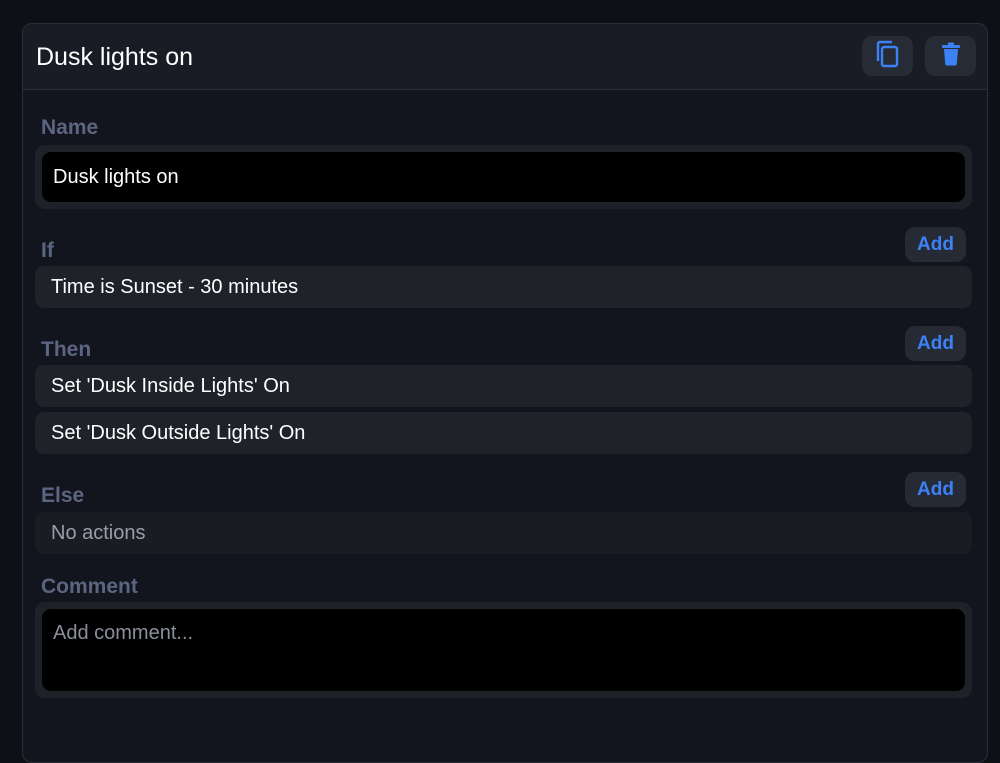 The width and height of the screenshot is (1000, 763). Describe the element at coordinates (935, 489) in the screenshot. I see `else-add-button: Add` at that location.